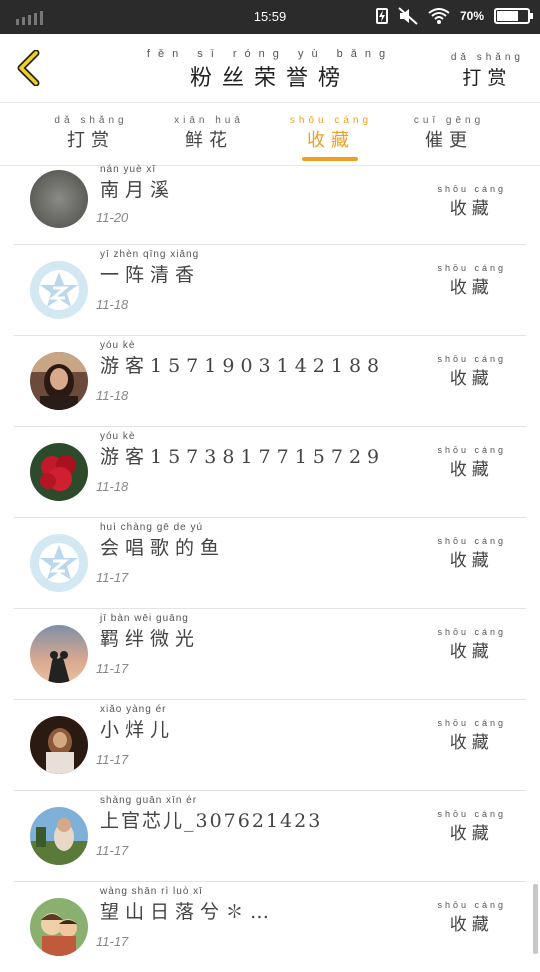 The image size is (540, 972). I want to click on tab-pinyin: shōu cáng, so click(331, 120).